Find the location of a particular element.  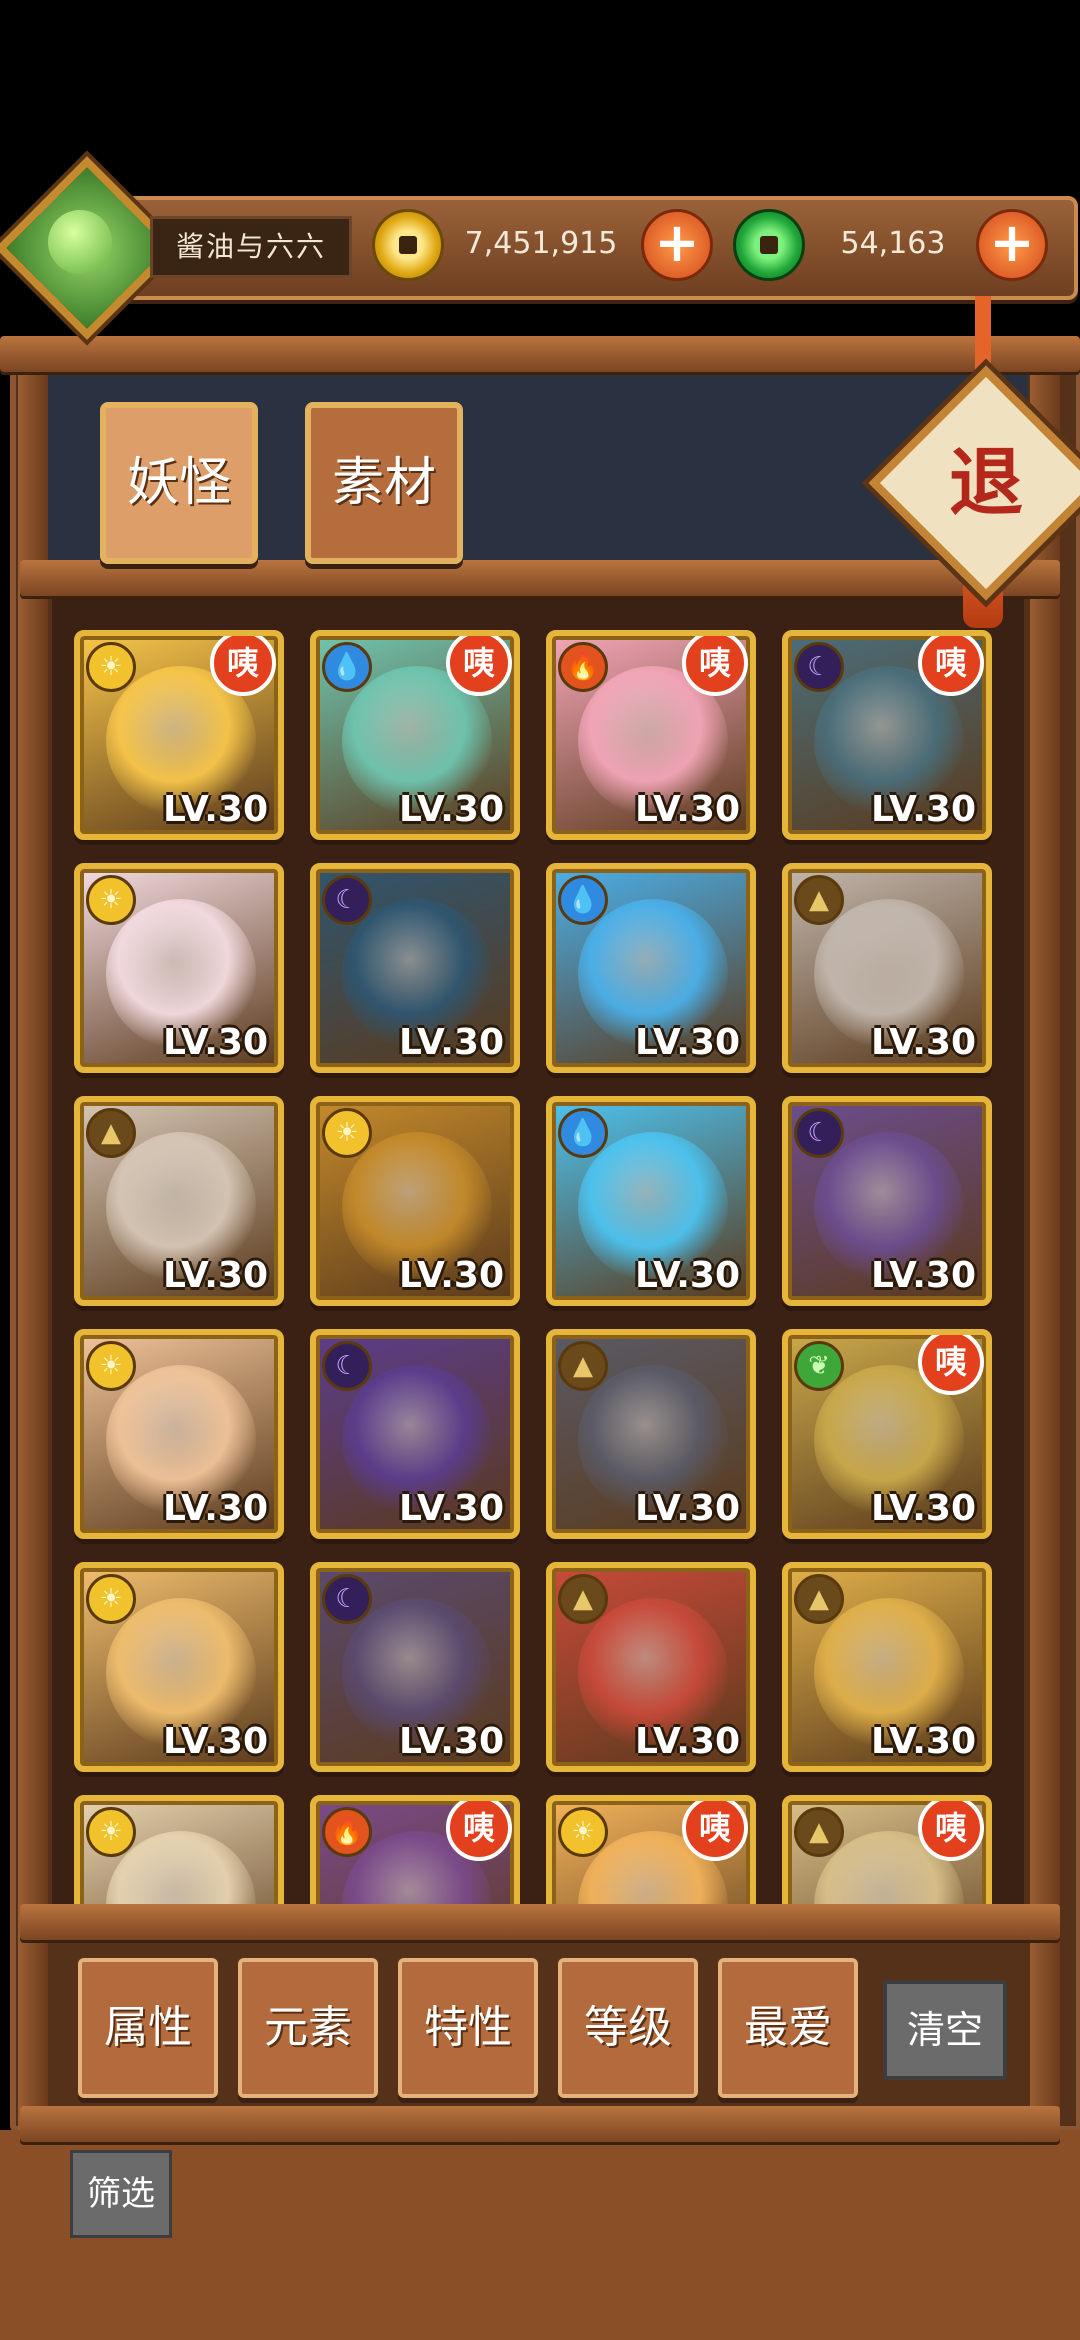

screen-button: 筛选 is located at coordinates (121, 2194).